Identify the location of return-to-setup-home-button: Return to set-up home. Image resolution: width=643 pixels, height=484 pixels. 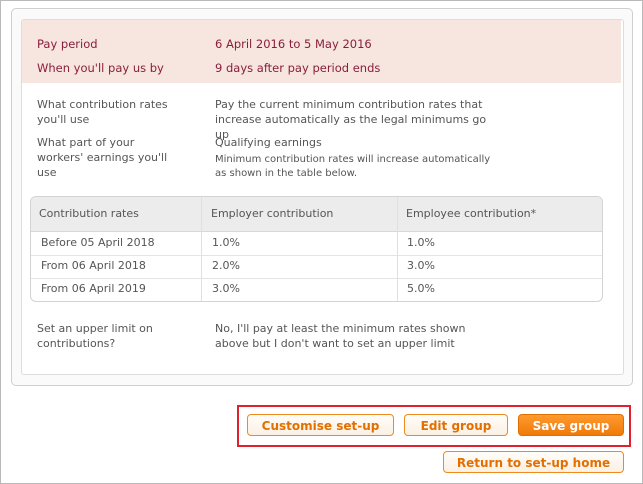
(533, 462).